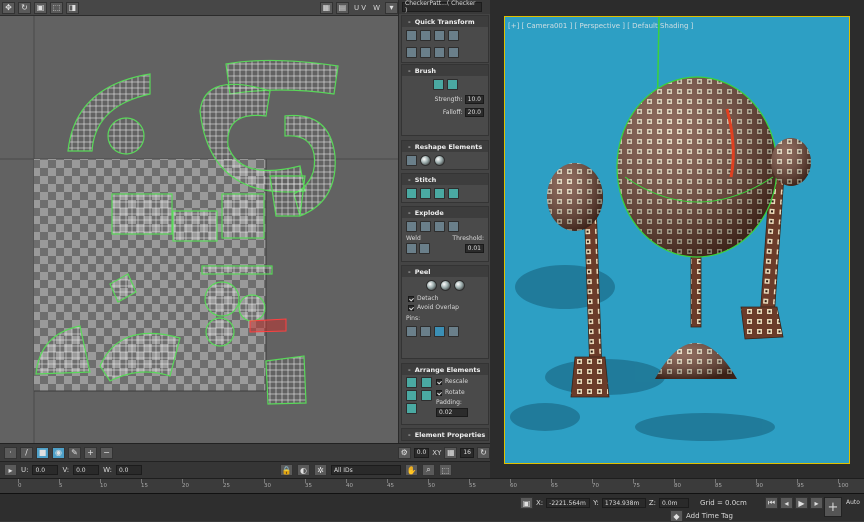 The height and width of the screenshot is (522, 864). Describe the element at coordinates (474, 248) in the screenshot. I see `threshold-field: 0.01` at that location.